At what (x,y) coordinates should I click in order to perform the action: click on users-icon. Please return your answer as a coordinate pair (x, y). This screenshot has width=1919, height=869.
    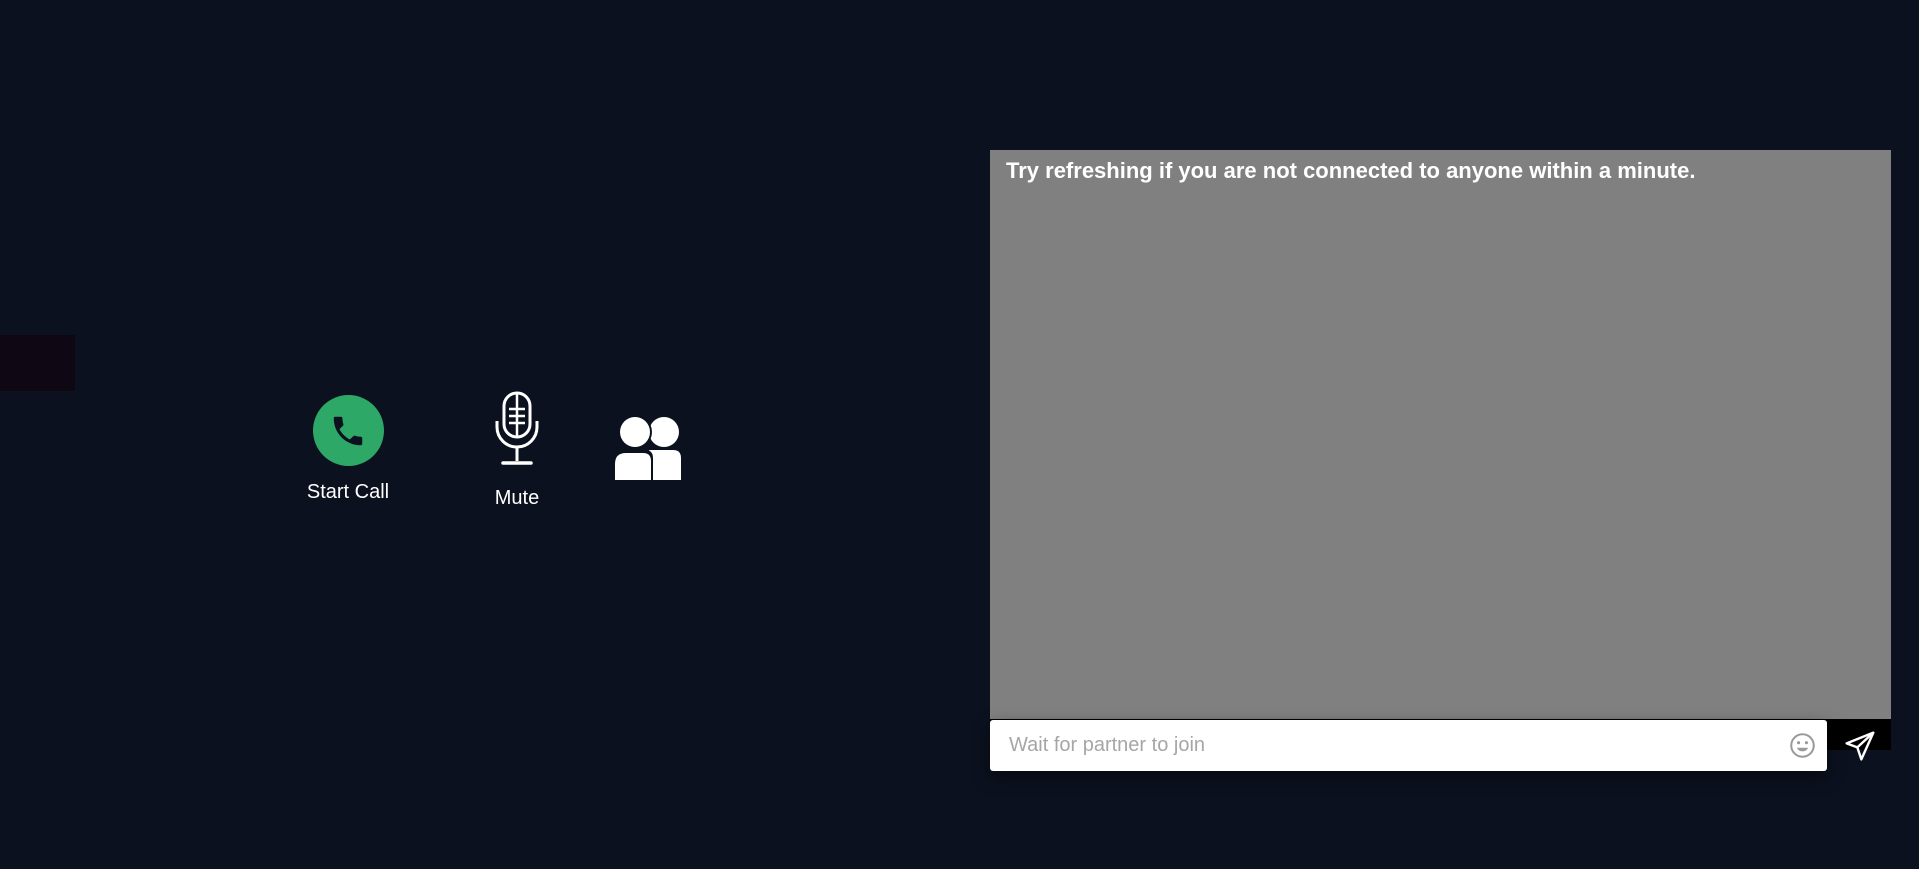
    Looking at the image, I should click on (647, 447).